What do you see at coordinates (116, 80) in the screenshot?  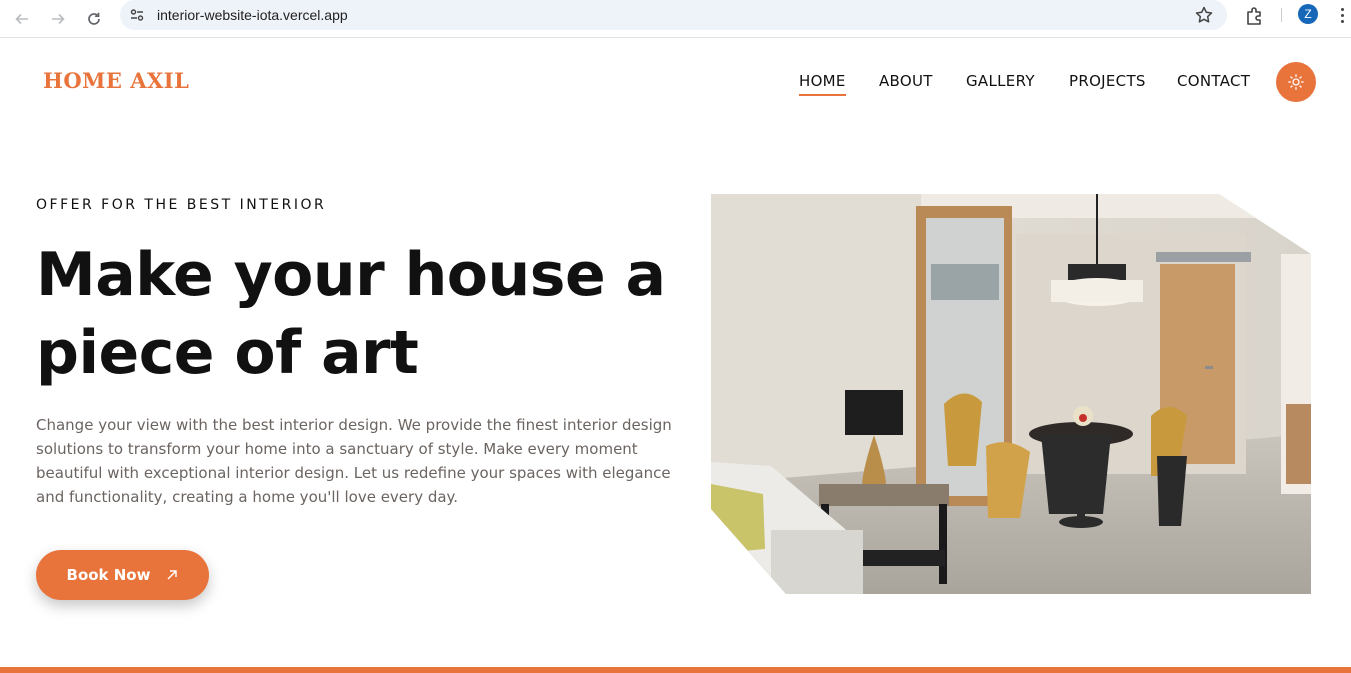 I see `site-logo: HOME AXIL` at bounding box center [116, 80].